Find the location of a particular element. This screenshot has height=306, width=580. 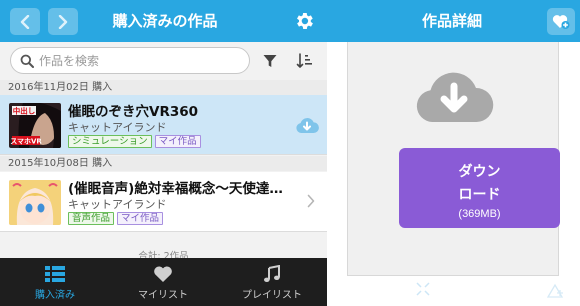

detail-title: 作品詳細 is located at coordinates (451, 21).